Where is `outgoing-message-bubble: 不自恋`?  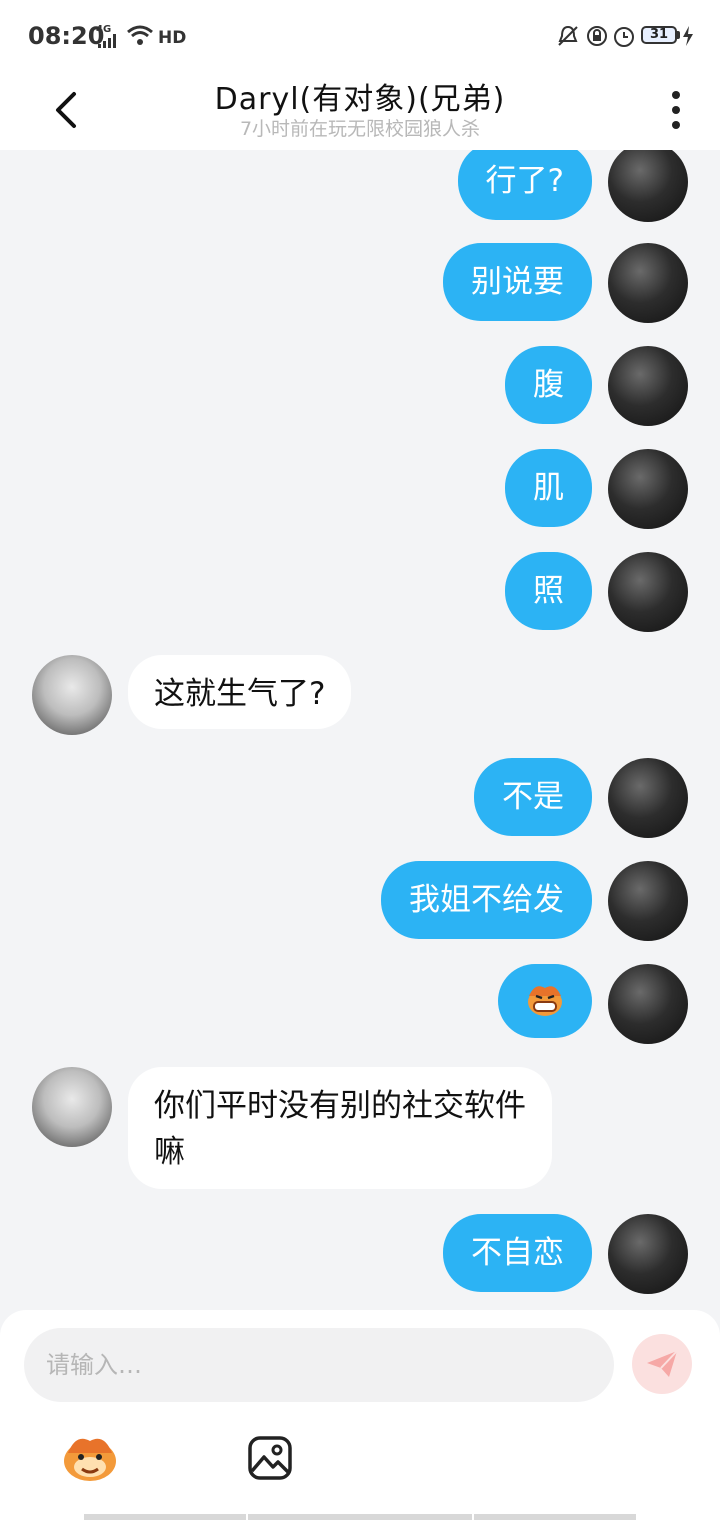 outgoing-message-bubble: 不自恋 is located at coordinates (517, 1253).